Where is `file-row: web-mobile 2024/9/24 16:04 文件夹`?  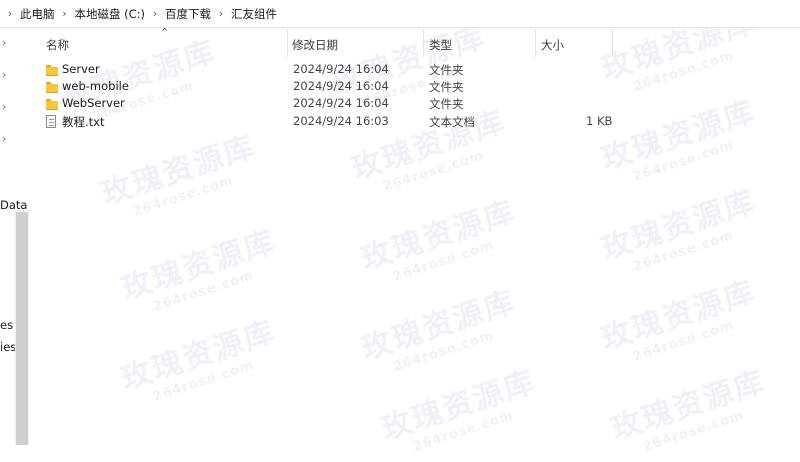 file-row: web-mobile 2024/9/24 16:04 文件夹 is located at coordinates (415, 87).